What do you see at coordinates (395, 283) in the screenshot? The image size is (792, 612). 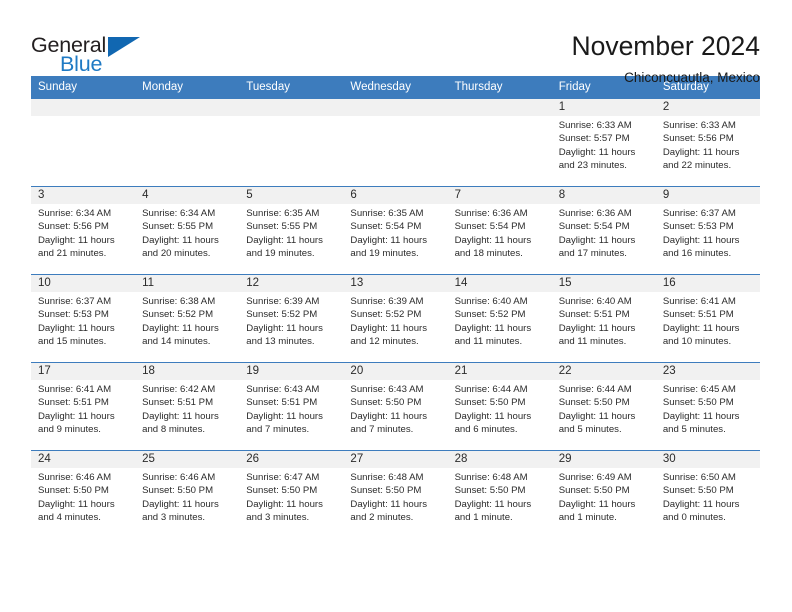 I see `day-number: 13` at bounding box center [395, 283].